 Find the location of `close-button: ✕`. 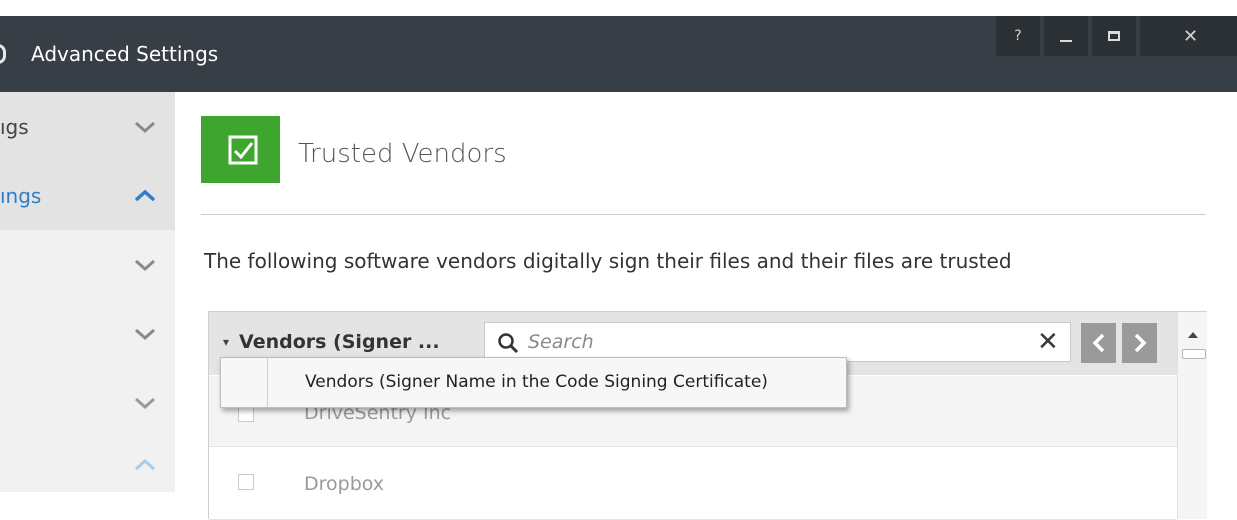

close-button: ✕ is located at coordinates (1188, 36).